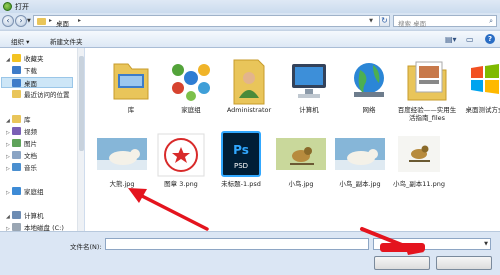 The height and width of the screenshot is (275, 500). What do you see at coordinates (30, 168) in the screenshot?
I see `sidebar-item-label: 音乐` at bounding box center [30, 168].